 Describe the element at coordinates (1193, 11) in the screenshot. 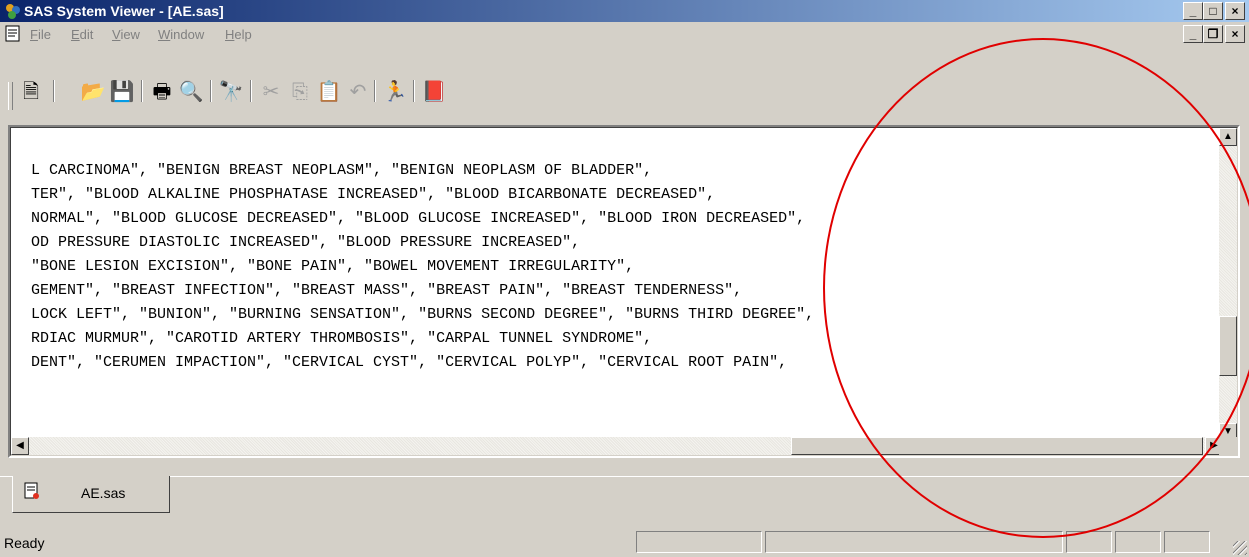

I see `minimize-button: _` at that location.